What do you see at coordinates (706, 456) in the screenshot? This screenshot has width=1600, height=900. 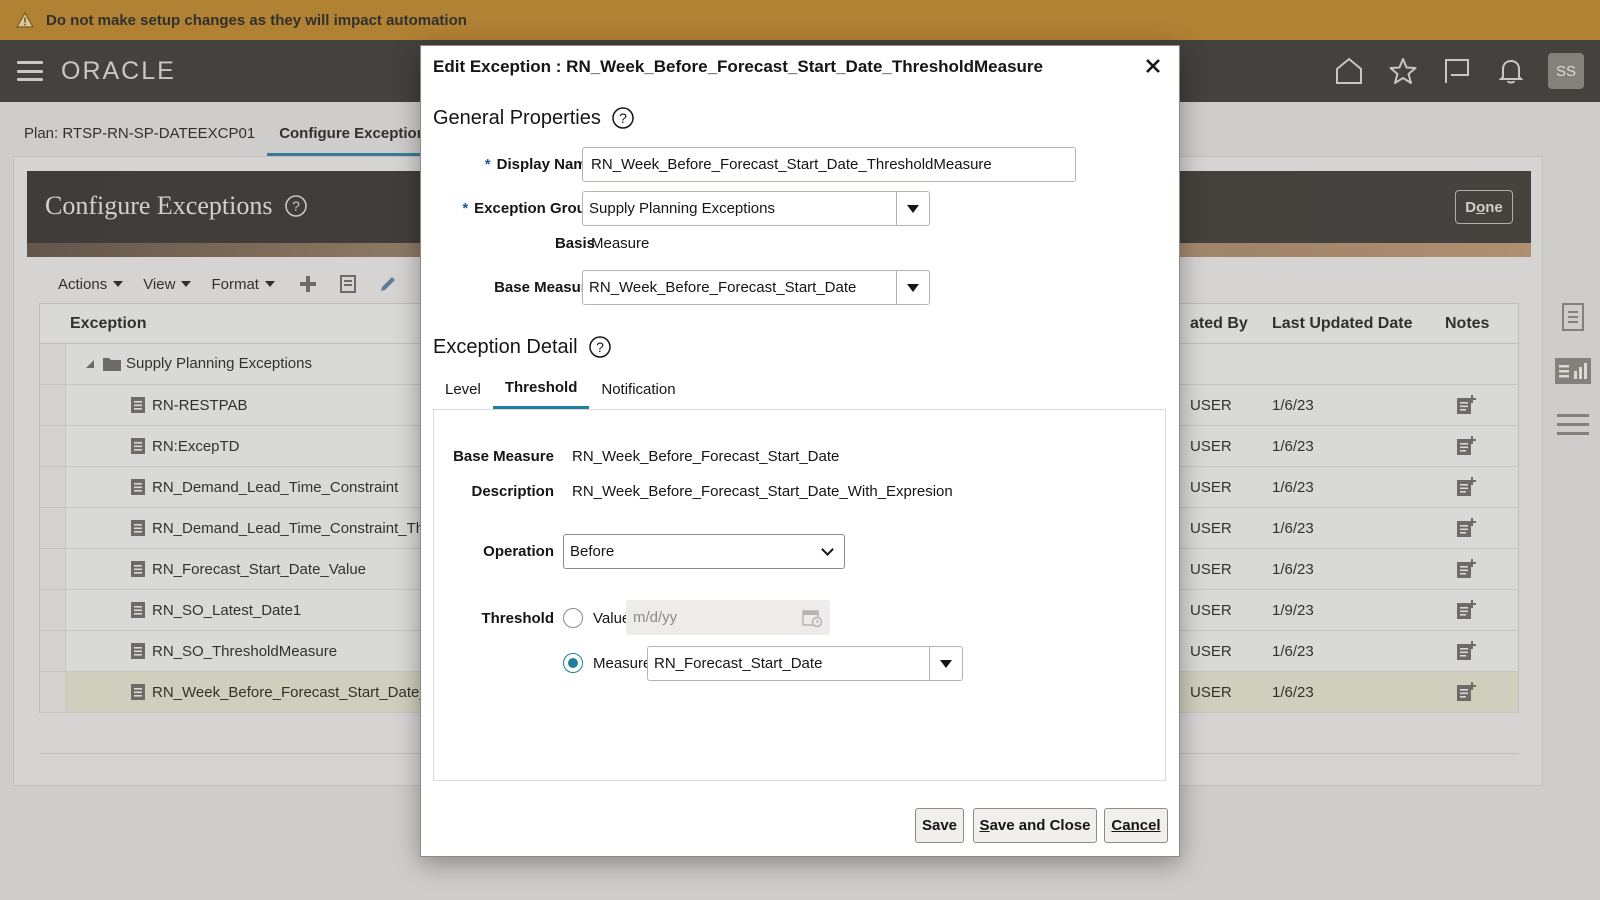 I see `detail-base-measure-value: RN_Week_Before_Forecast_Start_Date` at bounding box center [706, 456].